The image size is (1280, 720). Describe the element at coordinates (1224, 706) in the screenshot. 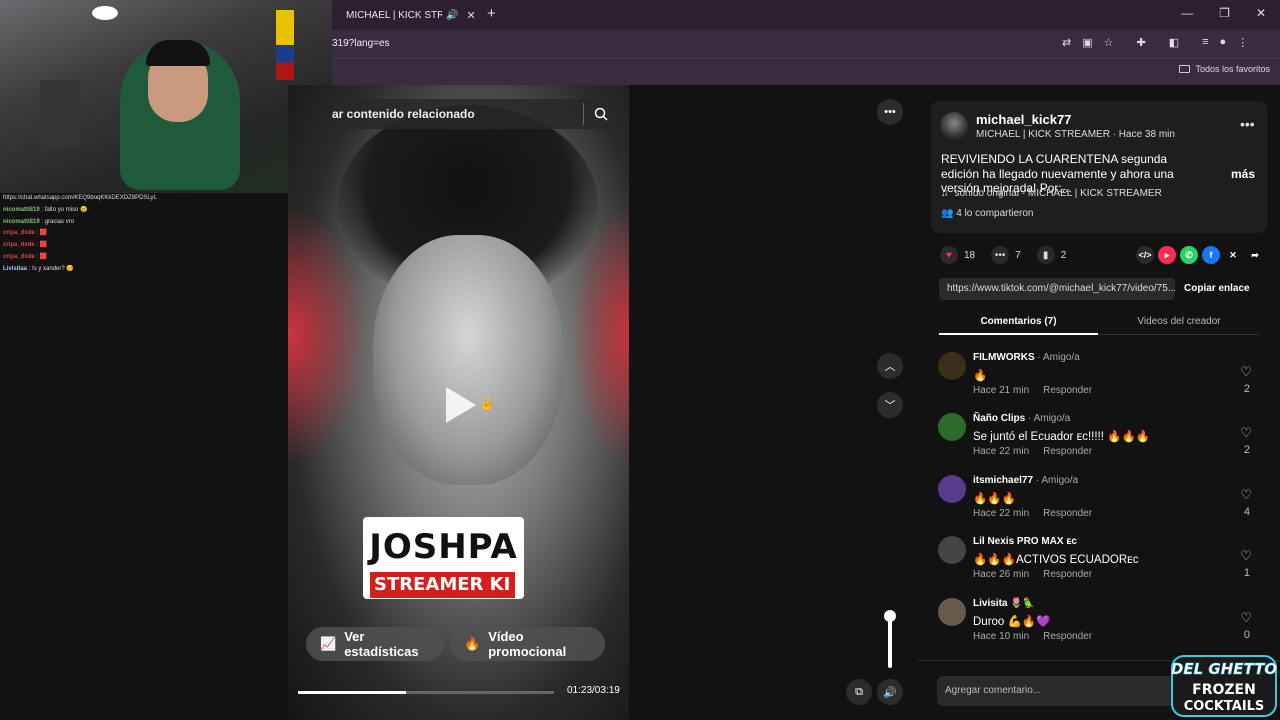

I see `logo-line3: COCKTAILS` at that location.